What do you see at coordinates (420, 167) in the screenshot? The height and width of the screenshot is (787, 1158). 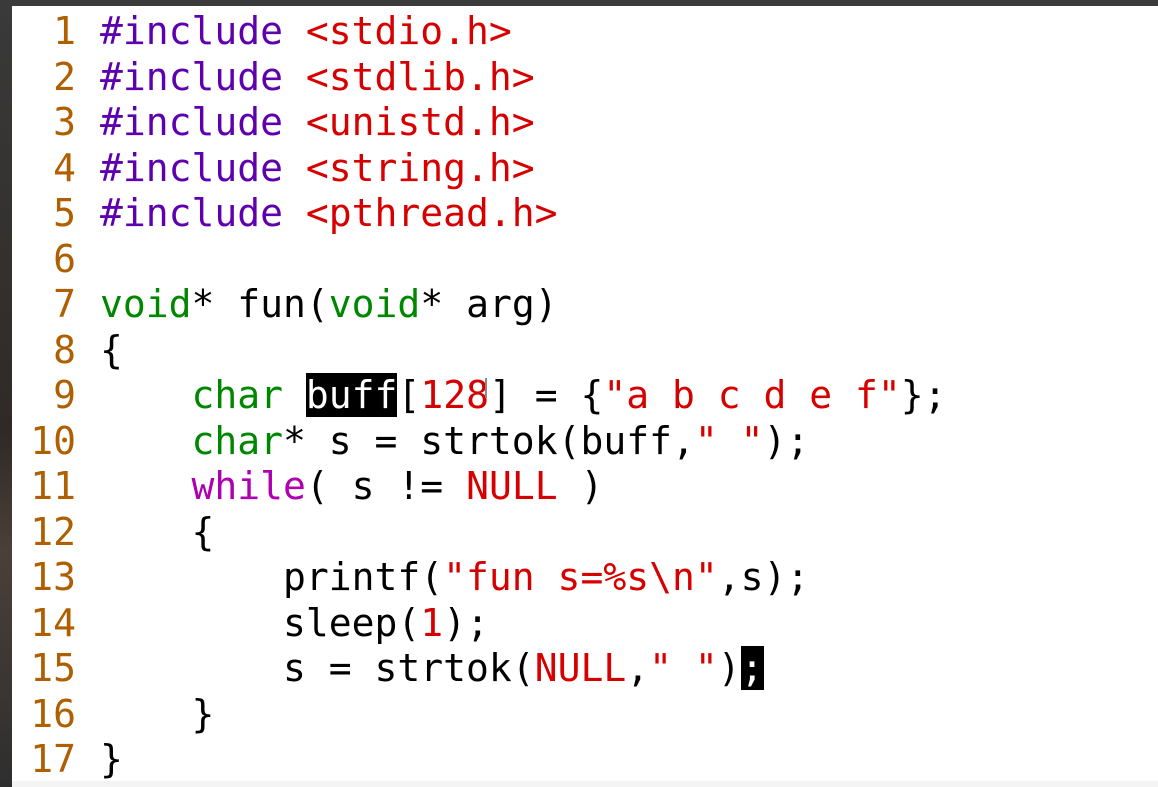 I see `code-token: <string.h>` at bounding box center [420, 167].